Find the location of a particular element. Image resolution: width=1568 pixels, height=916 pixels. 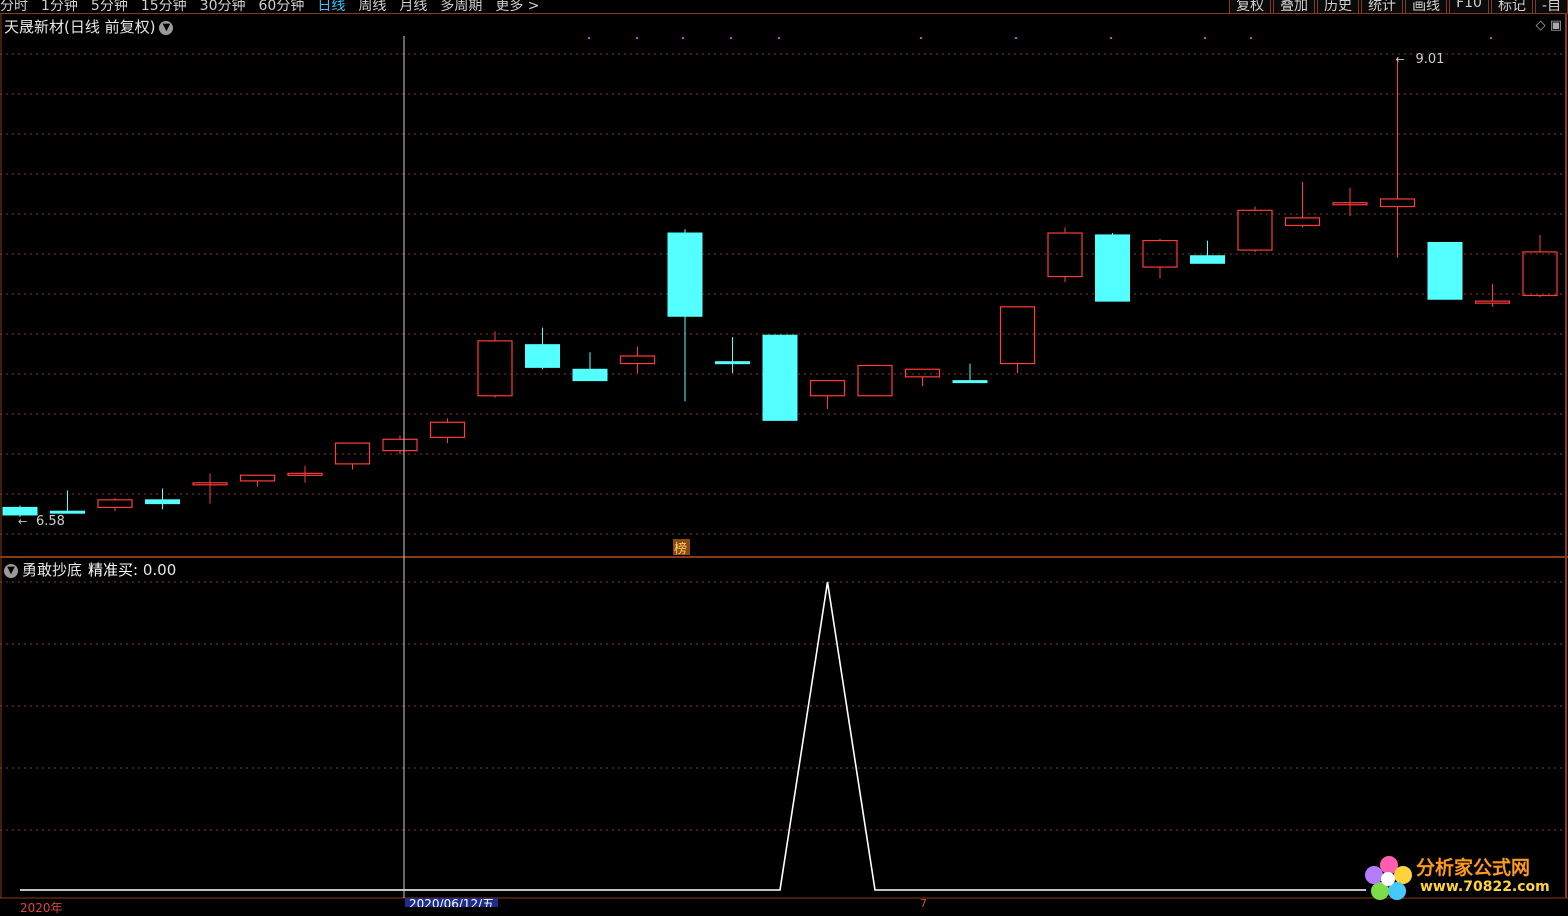

diamond-icon: ◇ is located at coordinates (1541, 25).